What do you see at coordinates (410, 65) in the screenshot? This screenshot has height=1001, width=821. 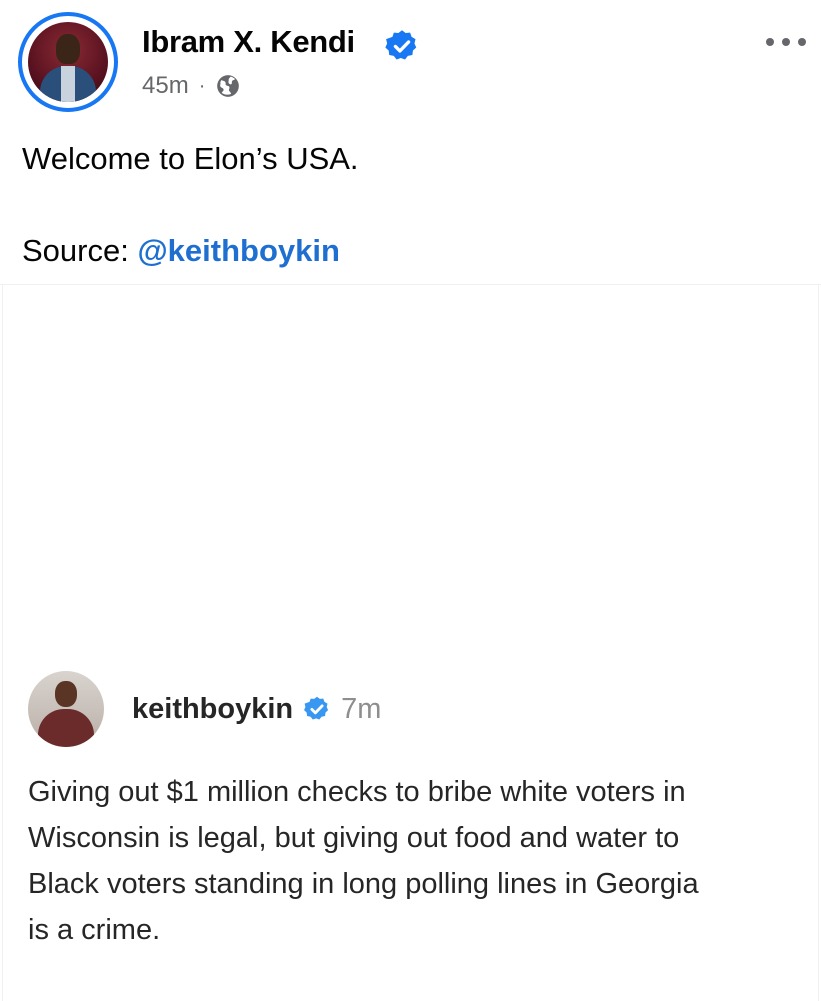 I see `post-header: Ibram X. Kendi 45m ·` at bounding box center [410, 65].